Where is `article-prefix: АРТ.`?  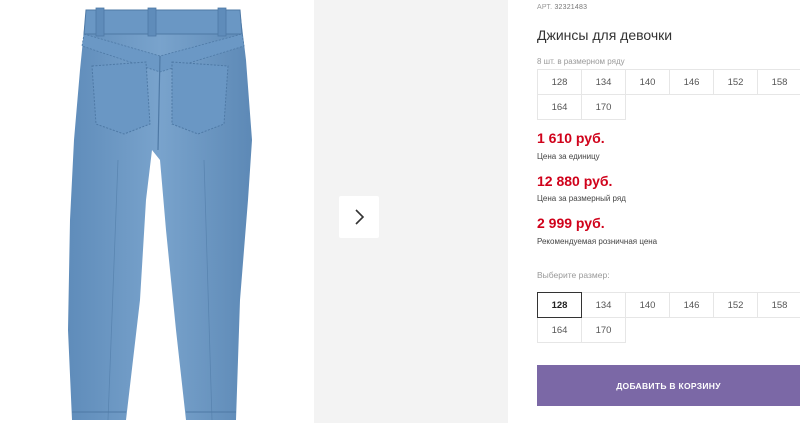 article-prefix: АРТ. is located at coordinates (545, 7).